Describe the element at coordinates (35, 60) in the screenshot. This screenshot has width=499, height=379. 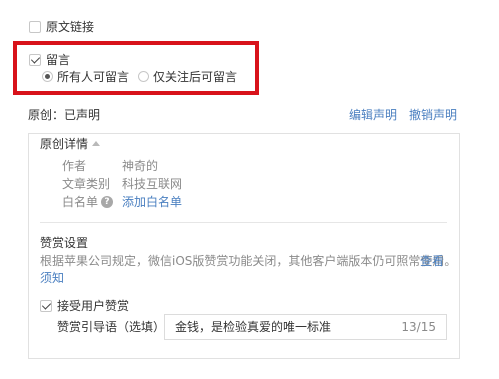
I see `comment-checkbox` at that location.